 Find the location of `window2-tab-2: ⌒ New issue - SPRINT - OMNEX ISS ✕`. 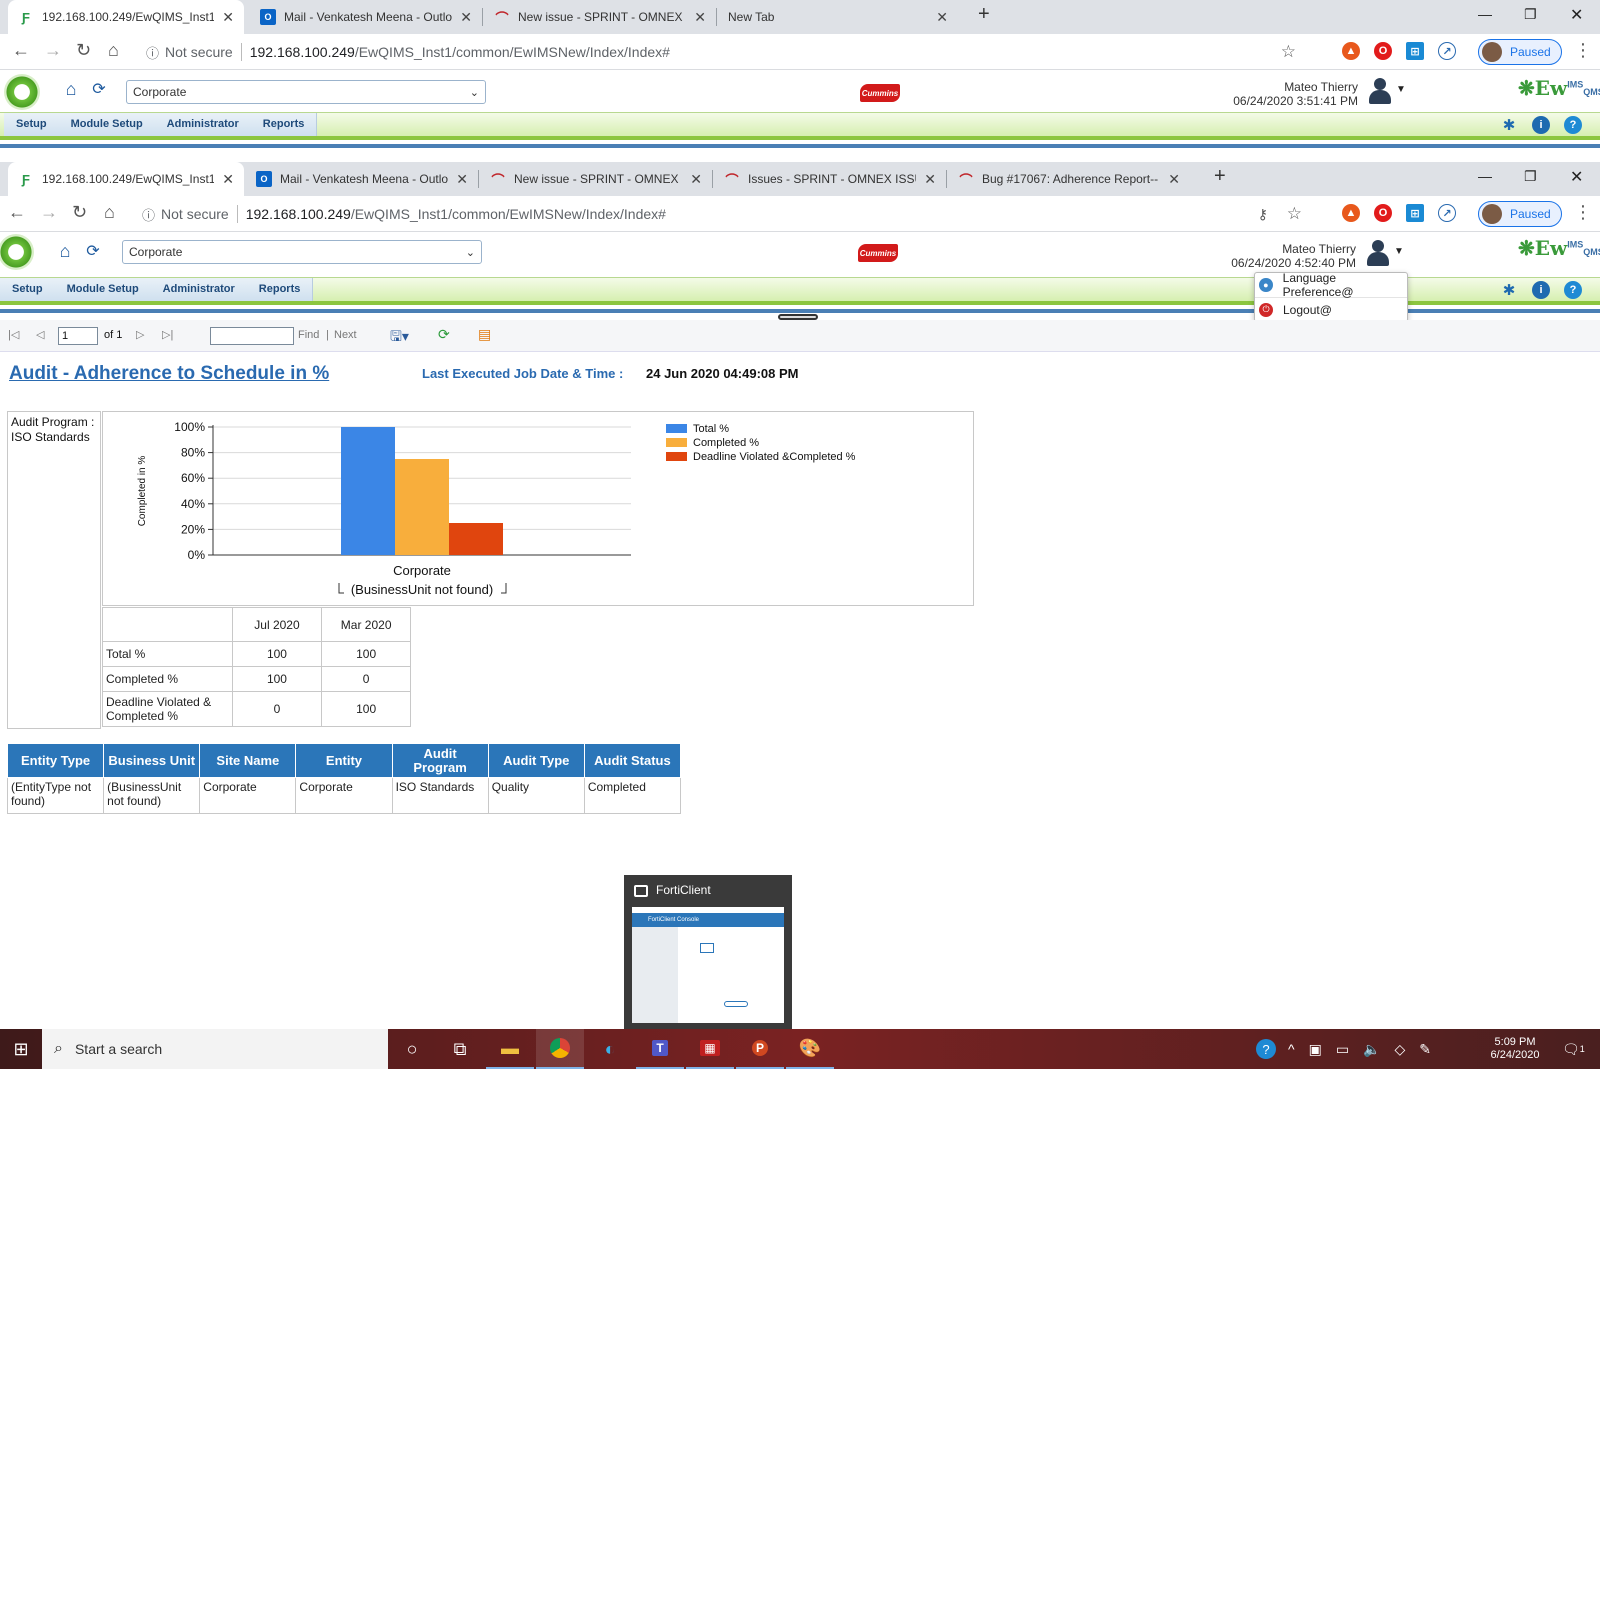

window2-tab-2: ⌒ New issue - SPRINT - OMNEX ISS ✕ is located at coordinates (596, 179).